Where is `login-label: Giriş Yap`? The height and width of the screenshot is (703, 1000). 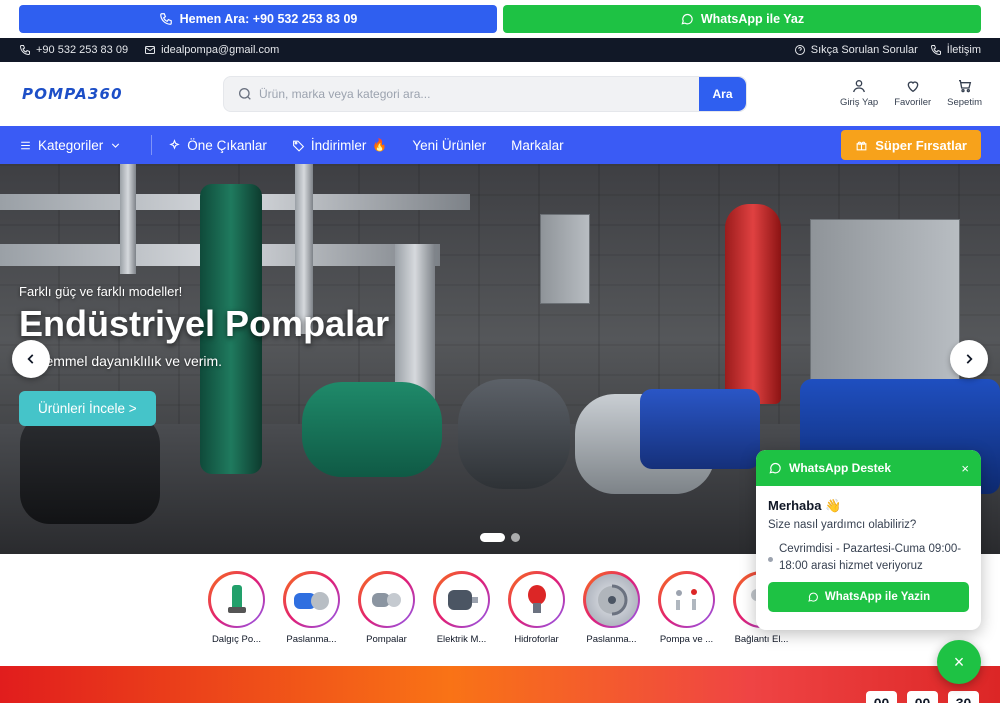 login-label: Giriş Yap is located at coordinates (859, 102).